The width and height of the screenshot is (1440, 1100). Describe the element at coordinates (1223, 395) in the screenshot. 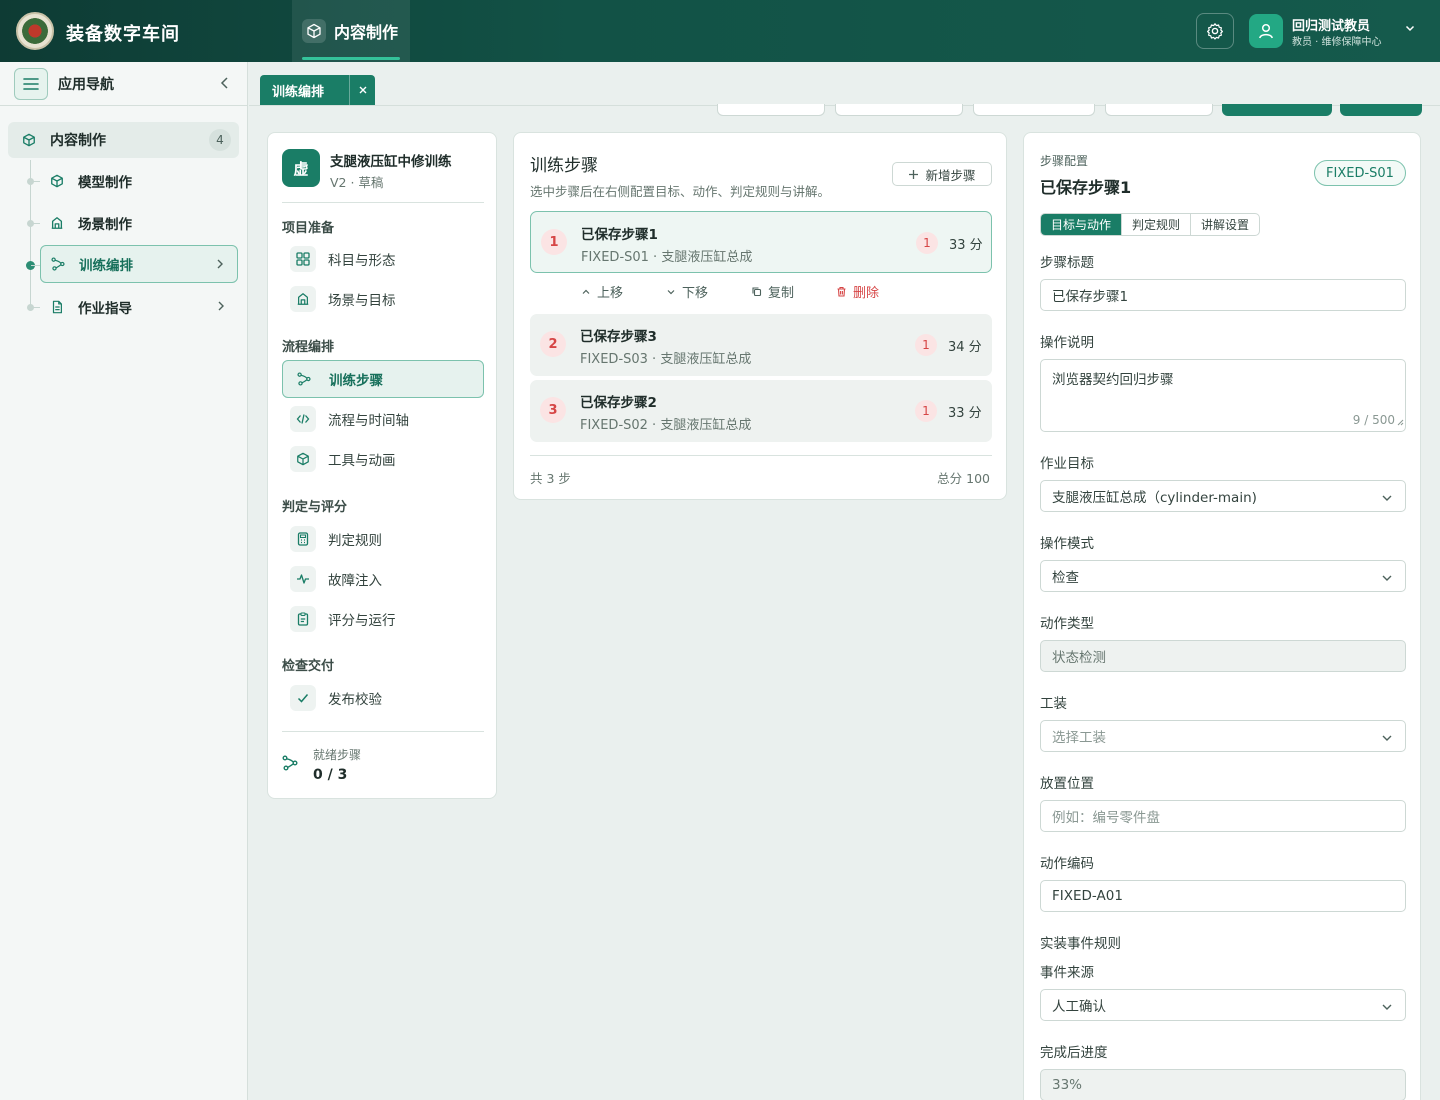

I see `desc-textarea: 浏览器契约回归步骤 9 / 500` at that location.